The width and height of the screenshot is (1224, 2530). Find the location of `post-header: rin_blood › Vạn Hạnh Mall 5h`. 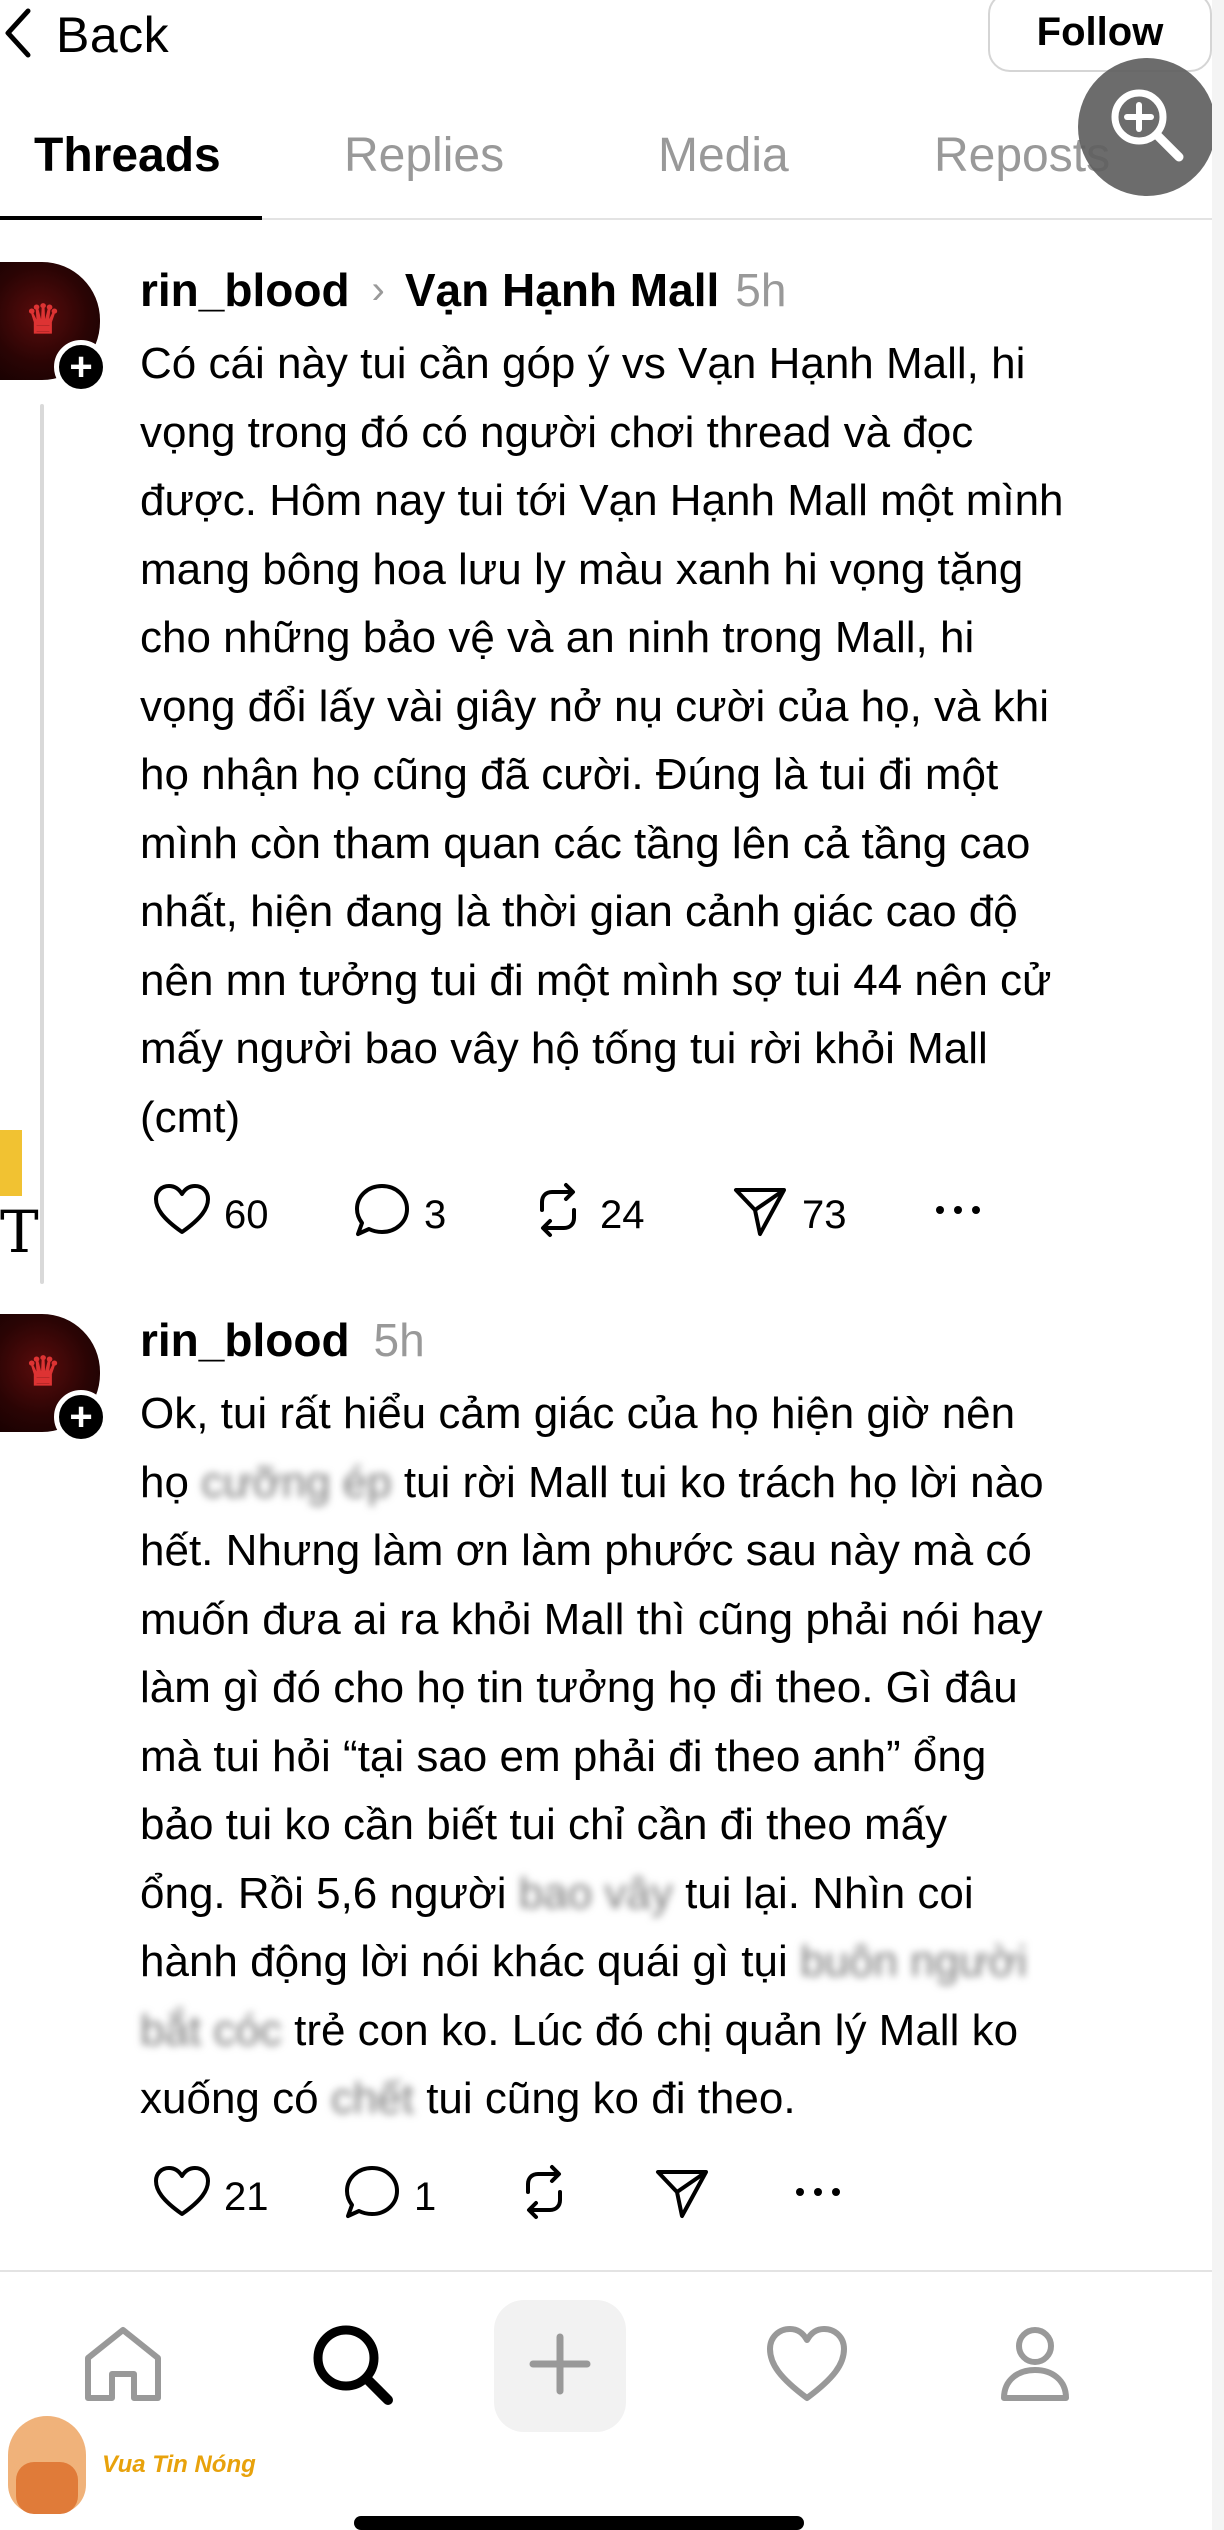

post-header: rin_blood › Vạn Hạnh Mall 5h is located at coordinates (463, 290).